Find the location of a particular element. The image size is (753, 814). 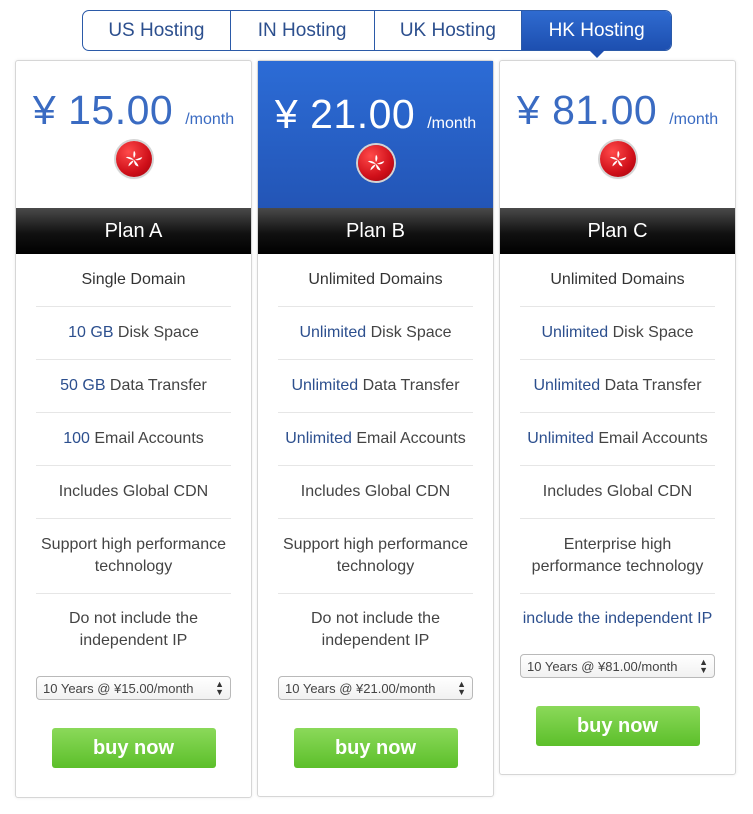

price-area: ¥ 81.00/month is located at coordinates (617, 134).